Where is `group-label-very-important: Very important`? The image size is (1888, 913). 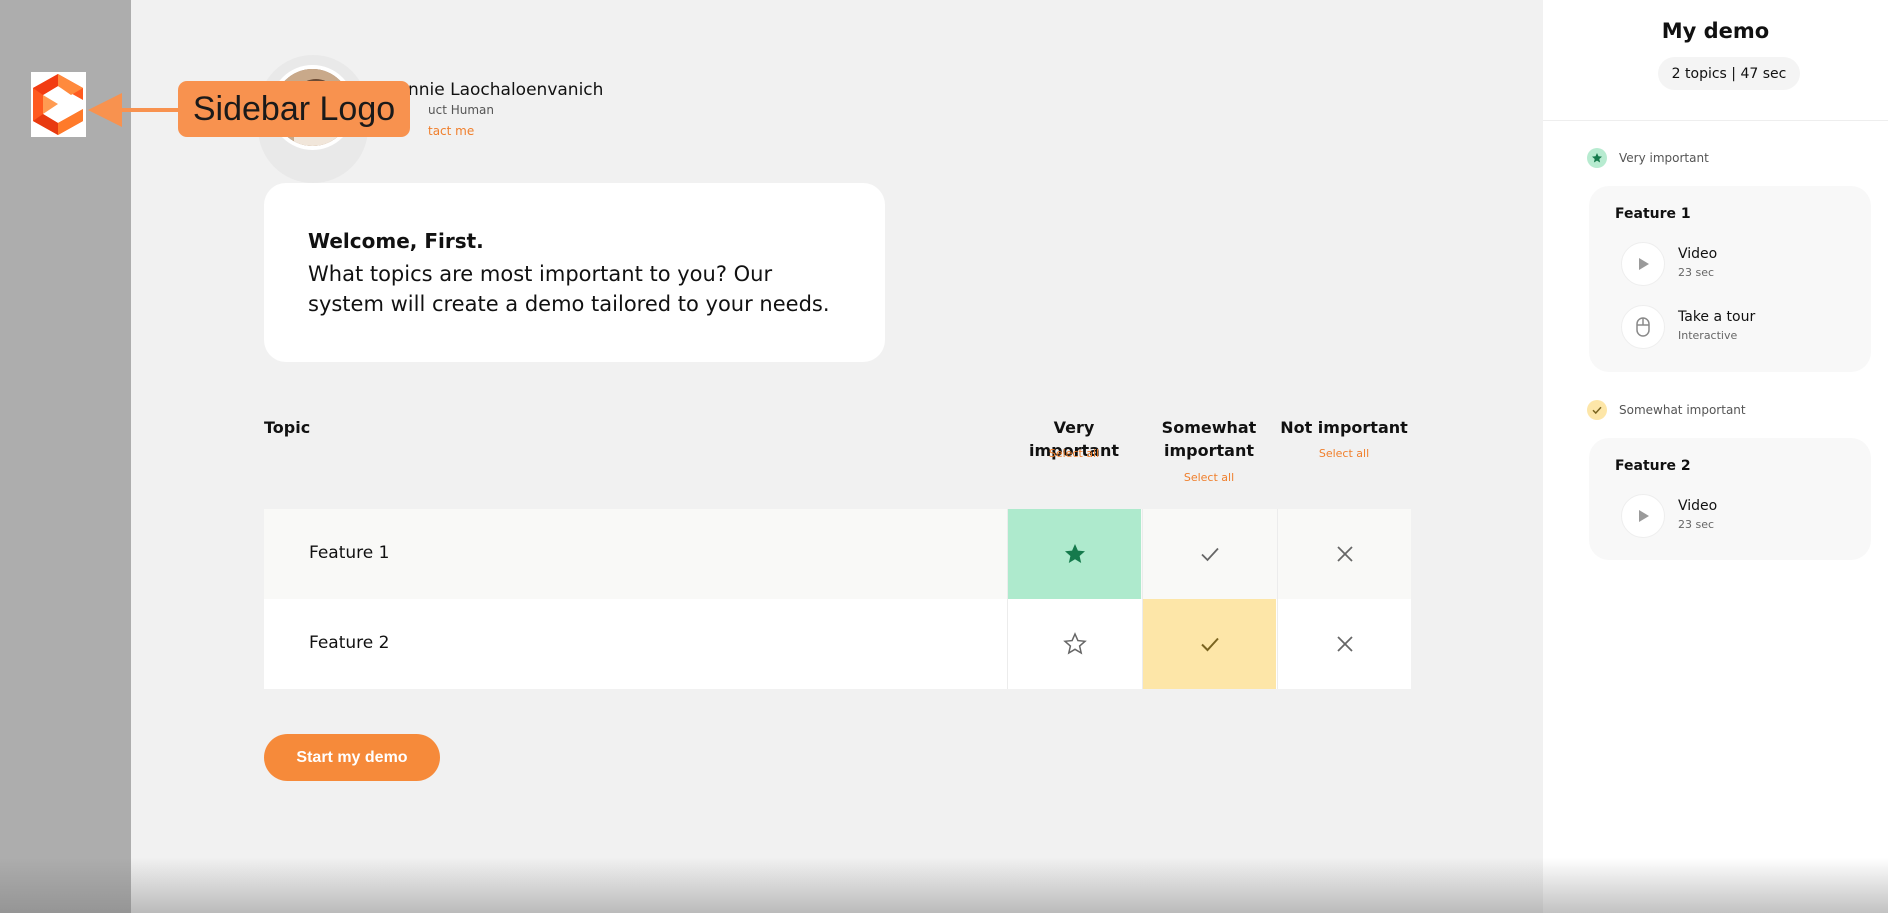 group-label-very-important: Very important is located at coordinates (1664, 158).